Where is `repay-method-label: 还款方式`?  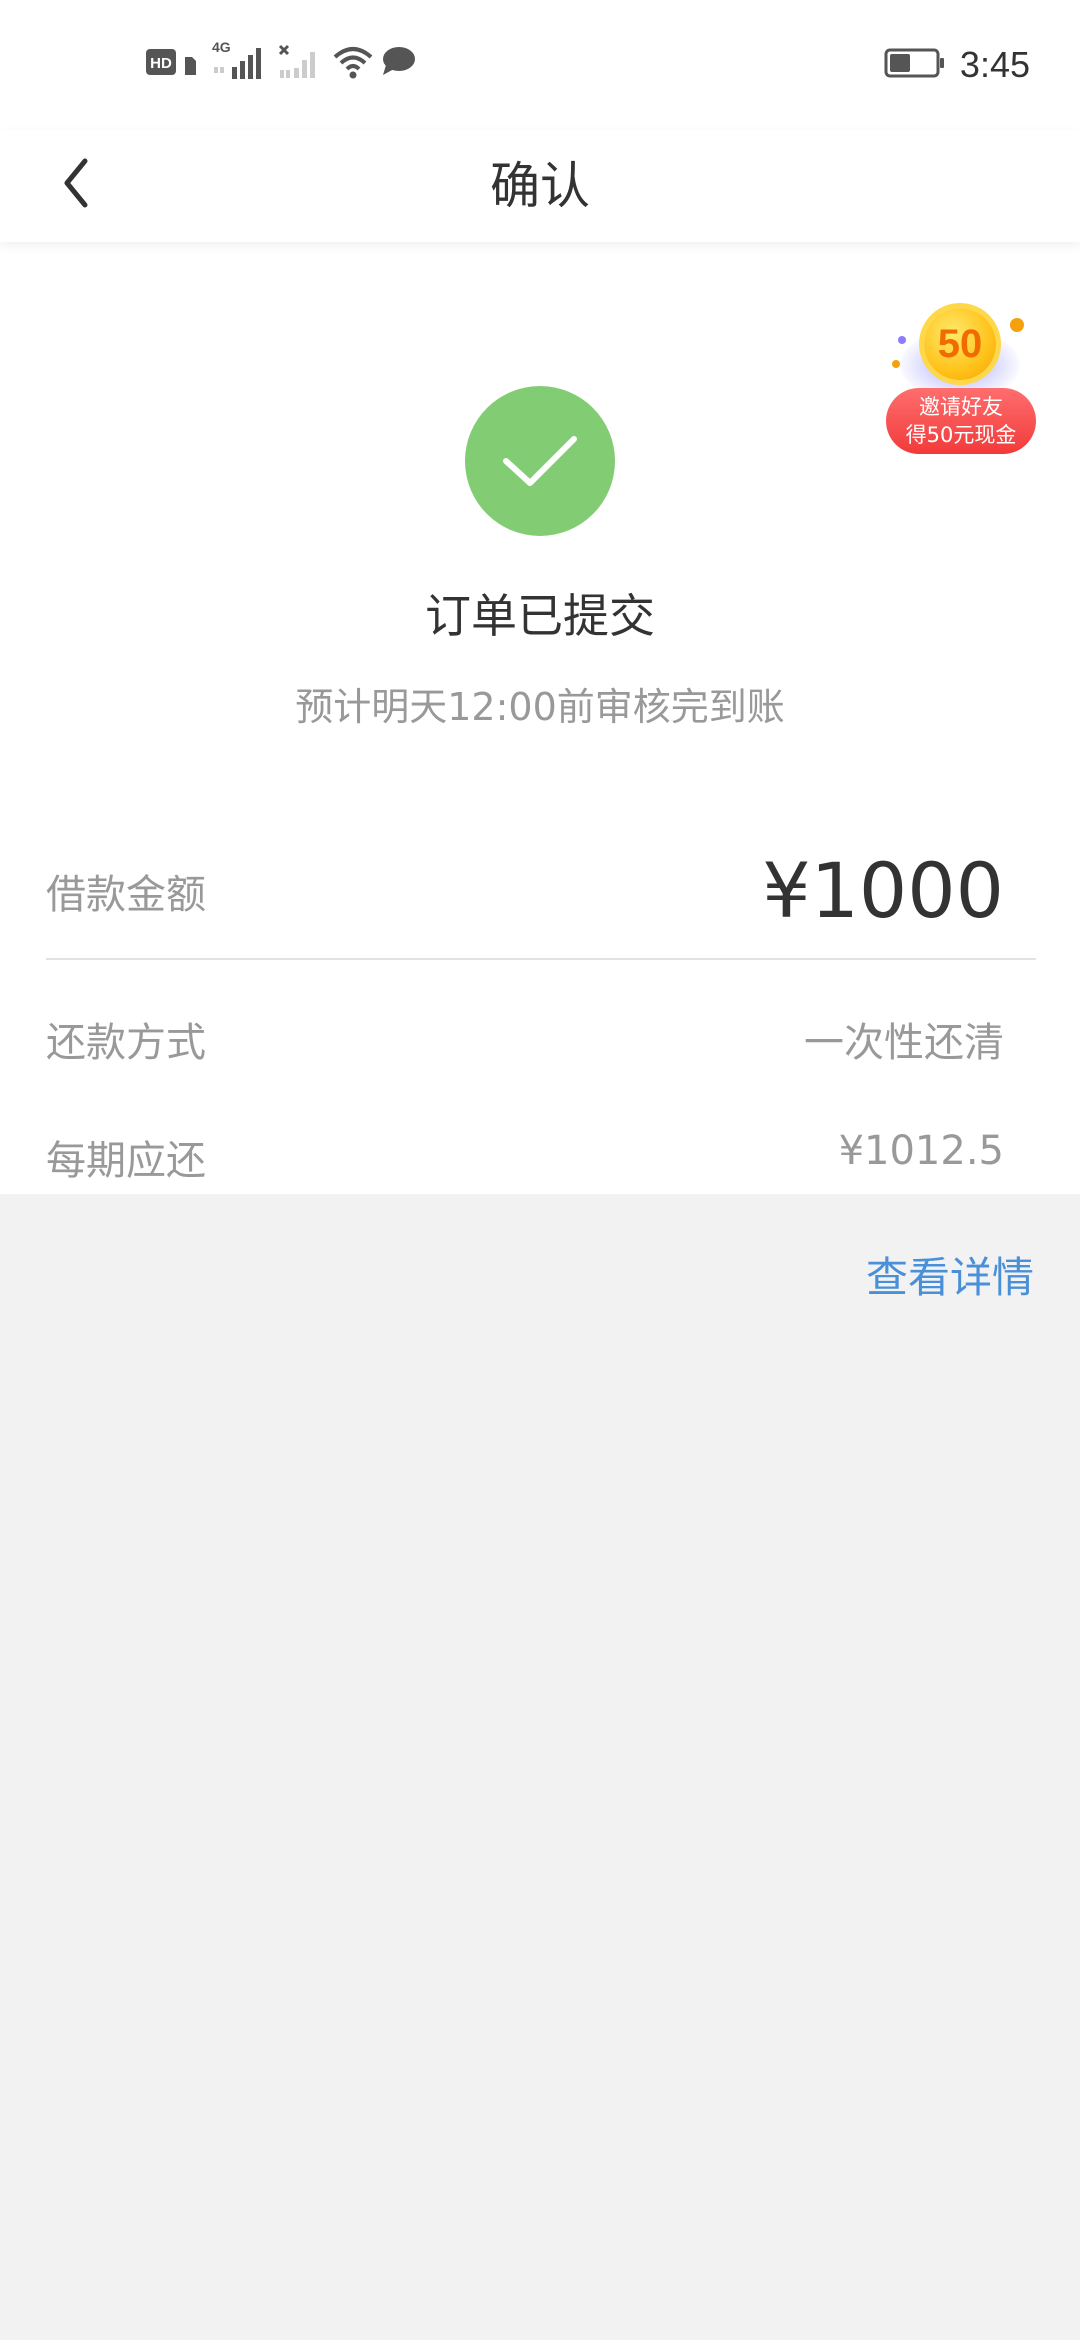 repay-method-label: 还款方式 is located at coordinates (126, 1043).